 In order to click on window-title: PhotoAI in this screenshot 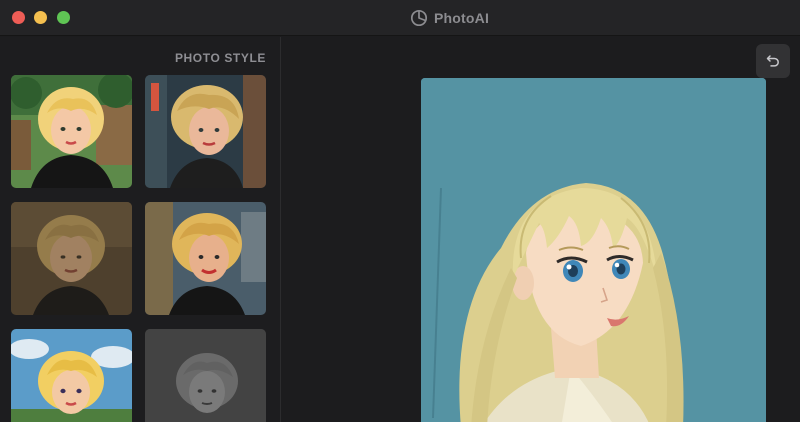, I will do `click(449, 18)`.